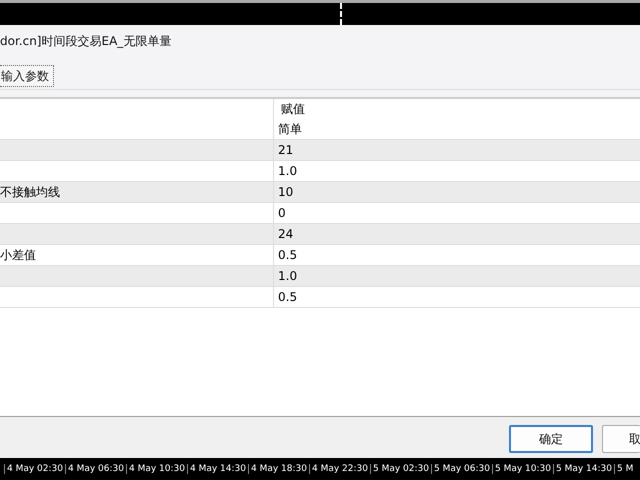  I want to click on ok-button: 确定, so click(551, 439).